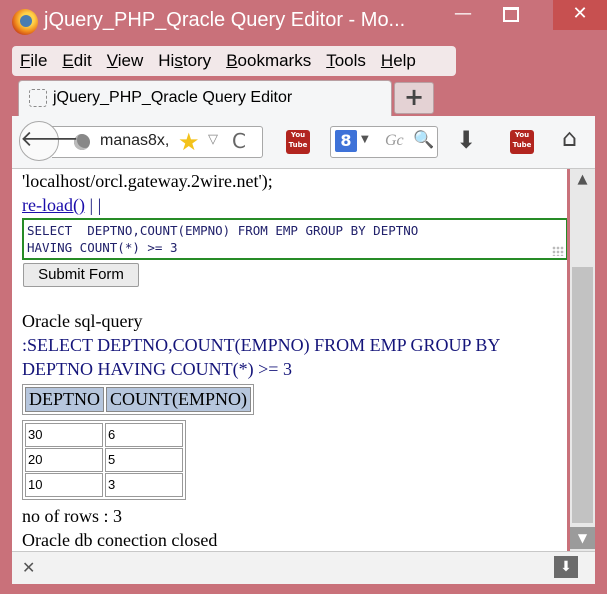 Image resolution: width=607 pixels, height=594 pixels. Describe the element at coordinates (582, 395) in the screenshot. I see `scrollbar-thumb` at that location.